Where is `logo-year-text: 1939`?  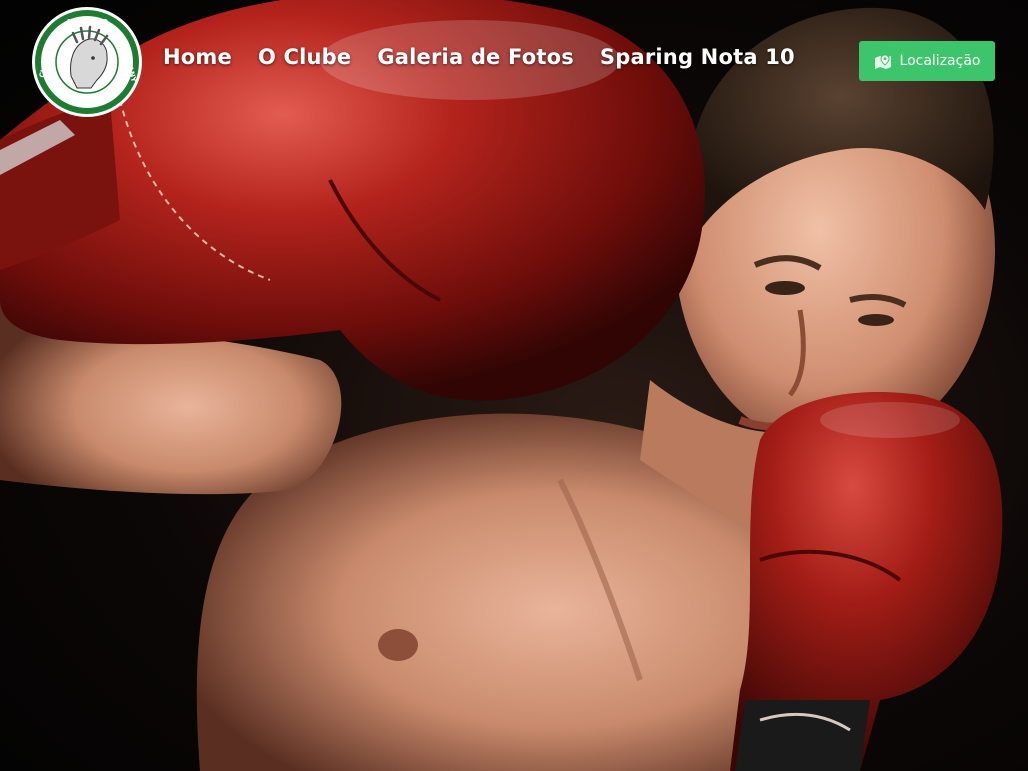 logo-year-text: 1939 is located at coordinates (87, 99).